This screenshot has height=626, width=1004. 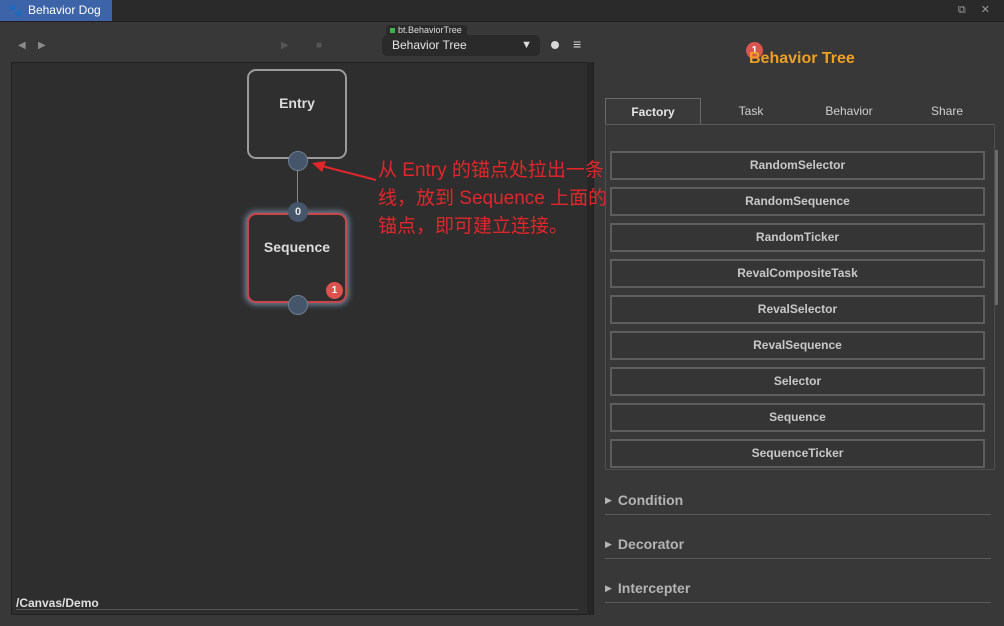 What do you see at coordinates (298, 305) in the screenshot?
I see `sequence-out-anchor` at bounding box center [298, 305].